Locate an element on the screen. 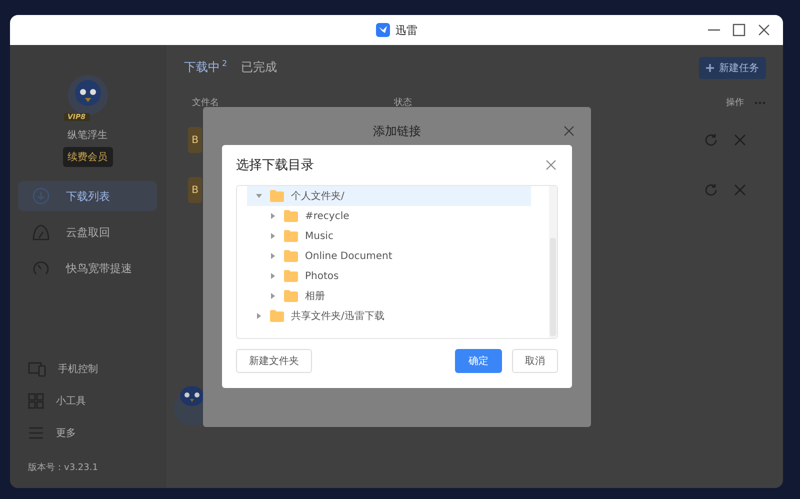 This screenshot has width=800, height=499. column-header: 操作 is located at coordinates (735, 102).